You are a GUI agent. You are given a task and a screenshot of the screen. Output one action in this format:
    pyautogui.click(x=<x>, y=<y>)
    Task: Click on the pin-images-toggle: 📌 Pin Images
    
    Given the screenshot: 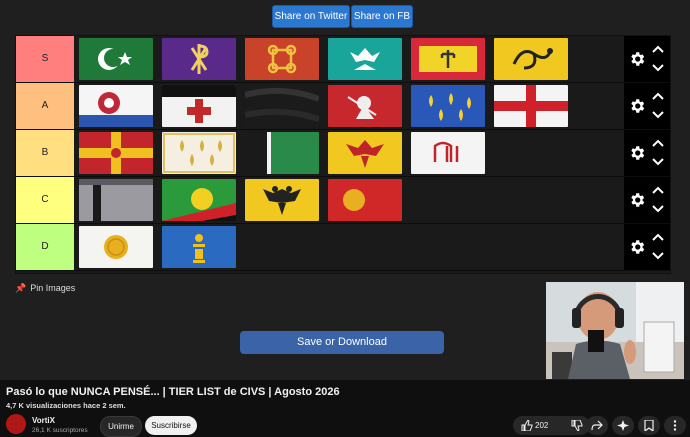 What is the action you would take?
    pyautogui.click(x=45, y=288)
    